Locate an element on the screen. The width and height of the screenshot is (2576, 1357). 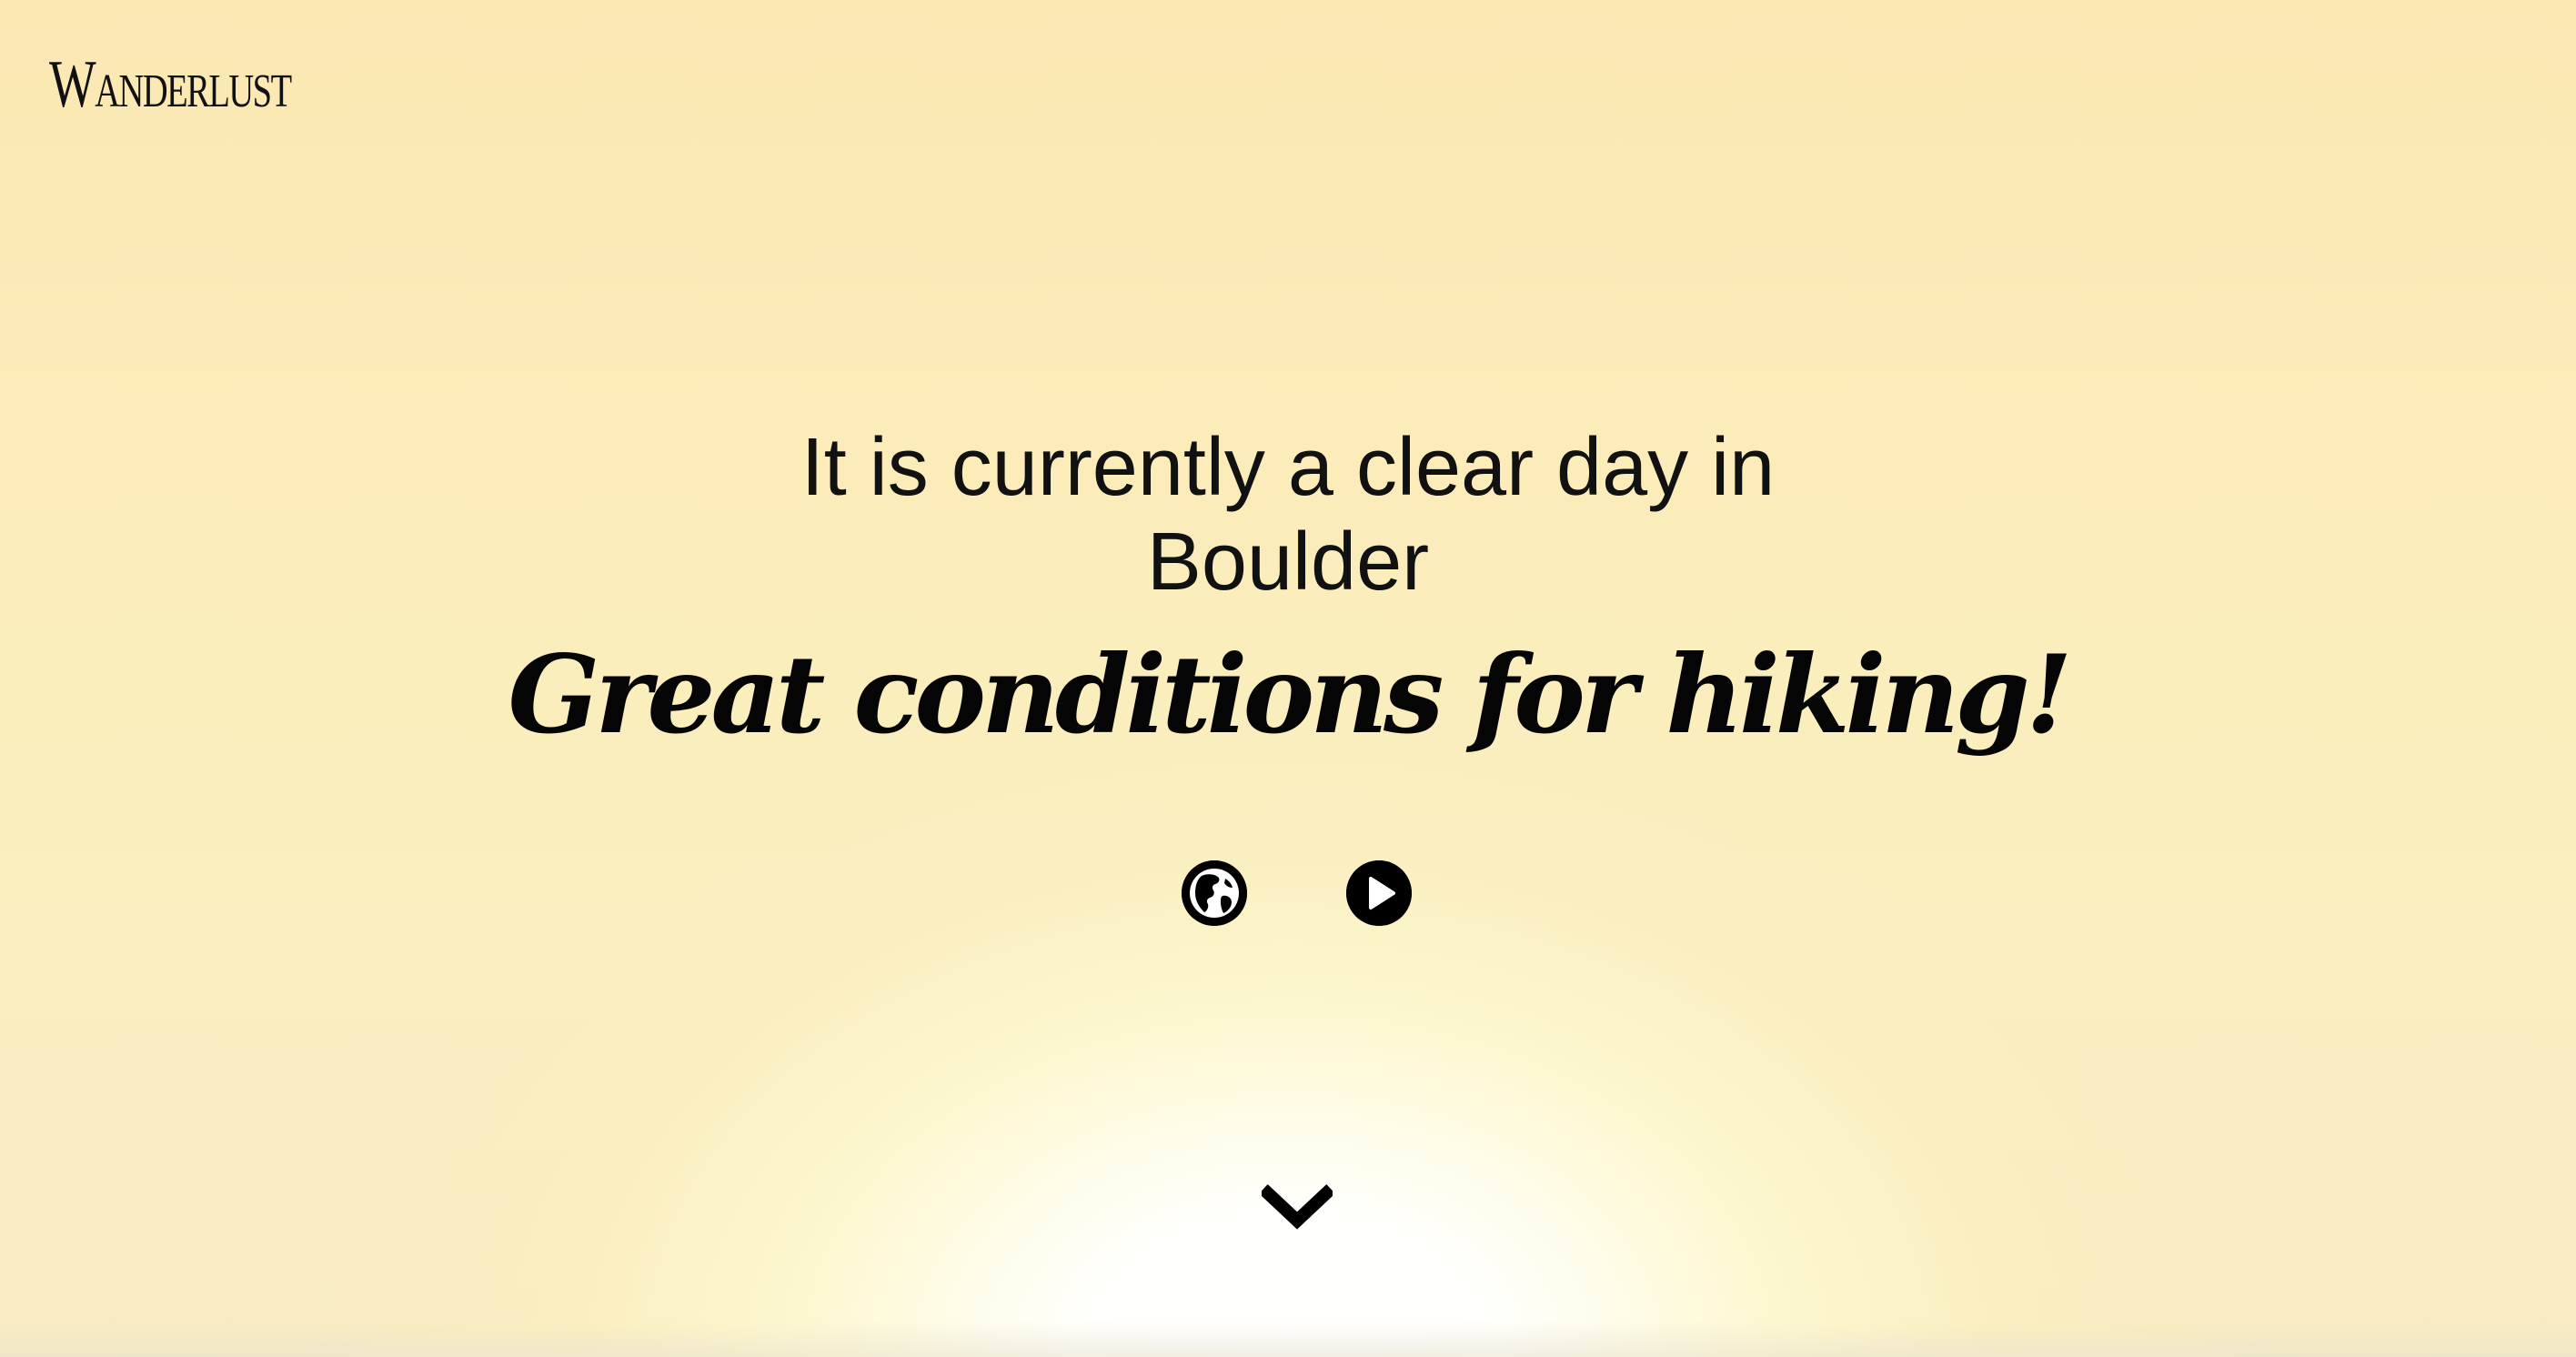
play-icon is located at coordinates (1379, 893).